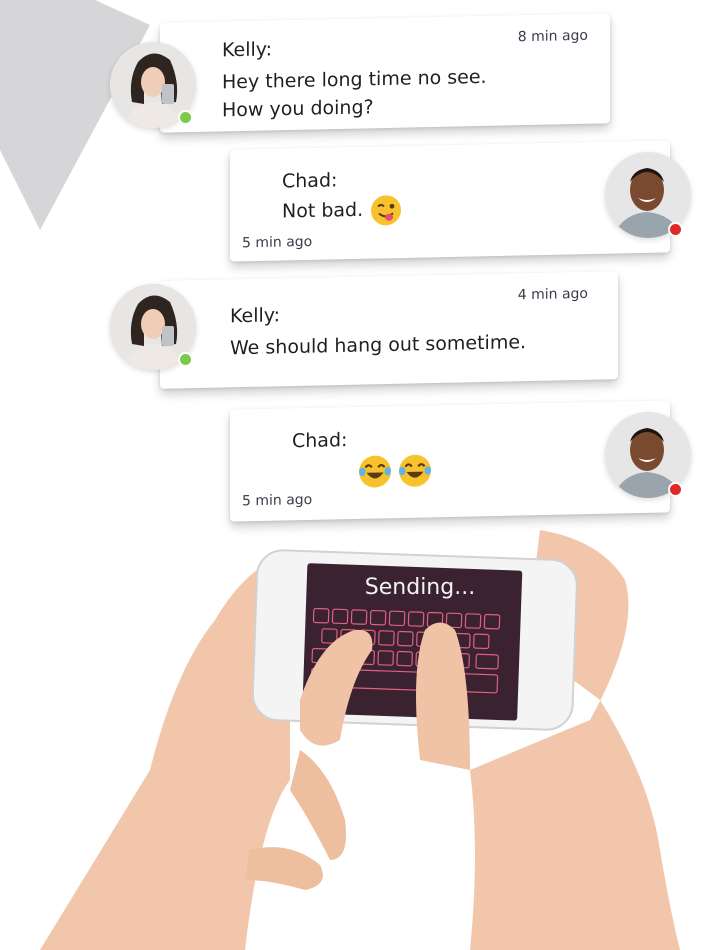  Describe the element at coordinates (552, 294) in the screenshot. I see `message-timestamp: 4 min ago` at that location.